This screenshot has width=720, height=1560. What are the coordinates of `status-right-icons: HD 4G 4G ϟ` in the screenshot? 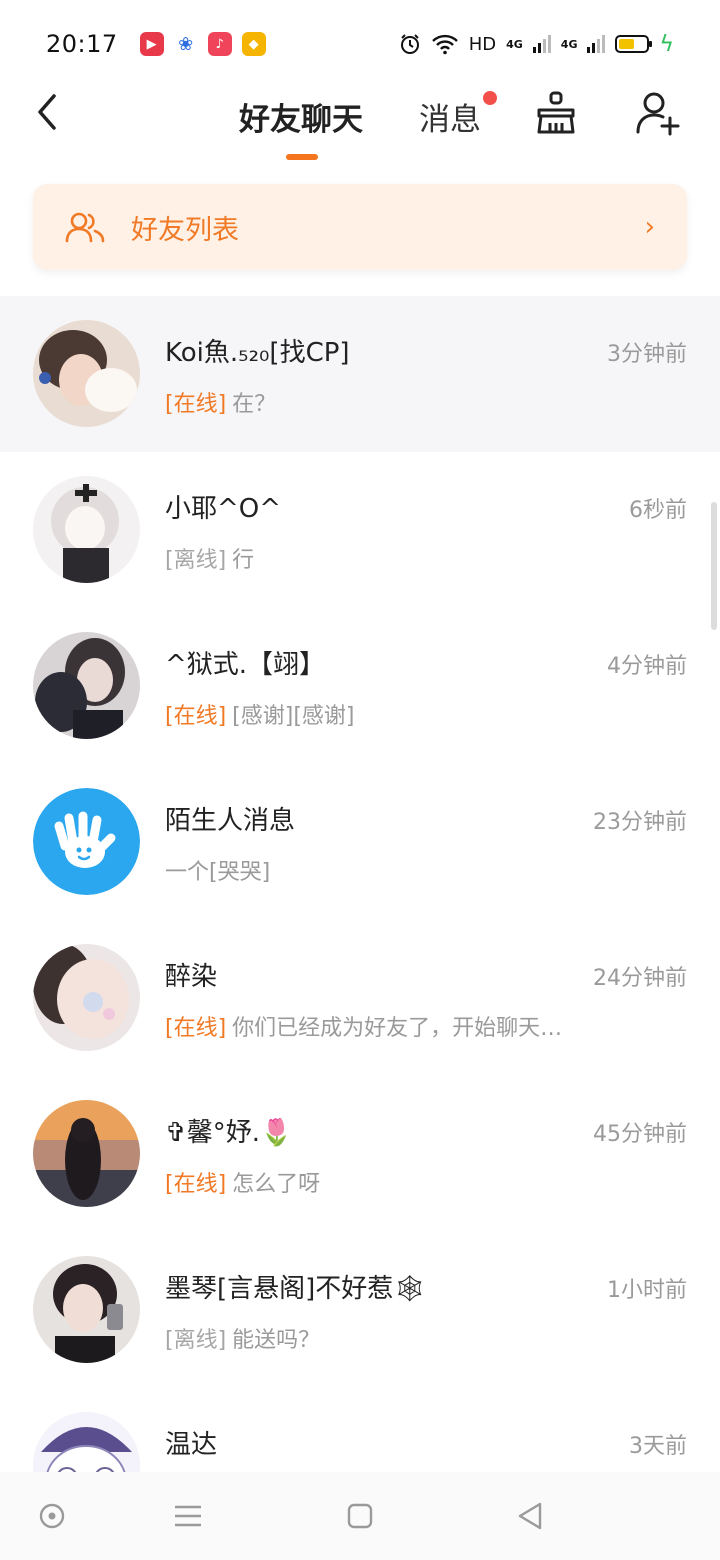 It's located at (536, 44).